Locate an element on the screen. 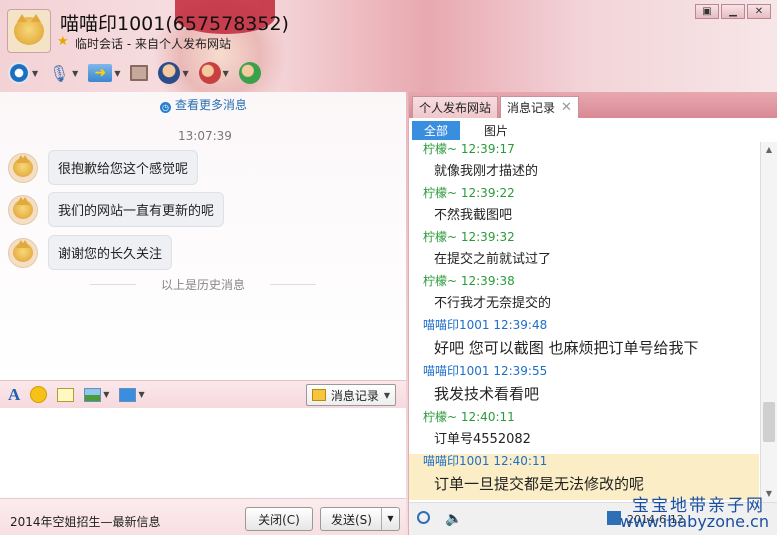 This screenshot has width=777, height=535. message-history-button: 消息记录 ▼ is located at coordinates (350, 395).